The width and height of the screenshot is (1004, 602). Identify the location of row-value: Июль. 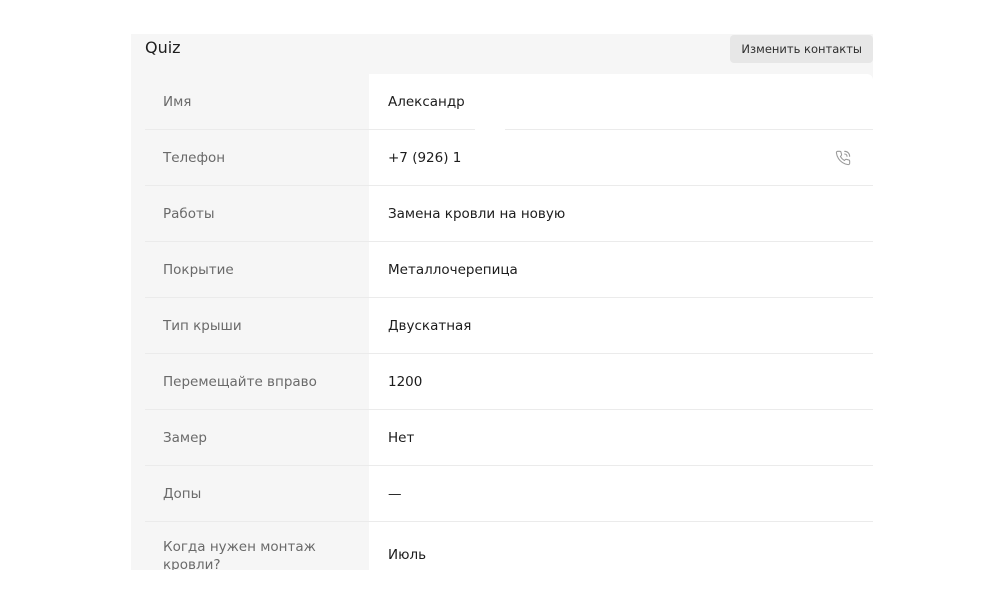
(407, 555).